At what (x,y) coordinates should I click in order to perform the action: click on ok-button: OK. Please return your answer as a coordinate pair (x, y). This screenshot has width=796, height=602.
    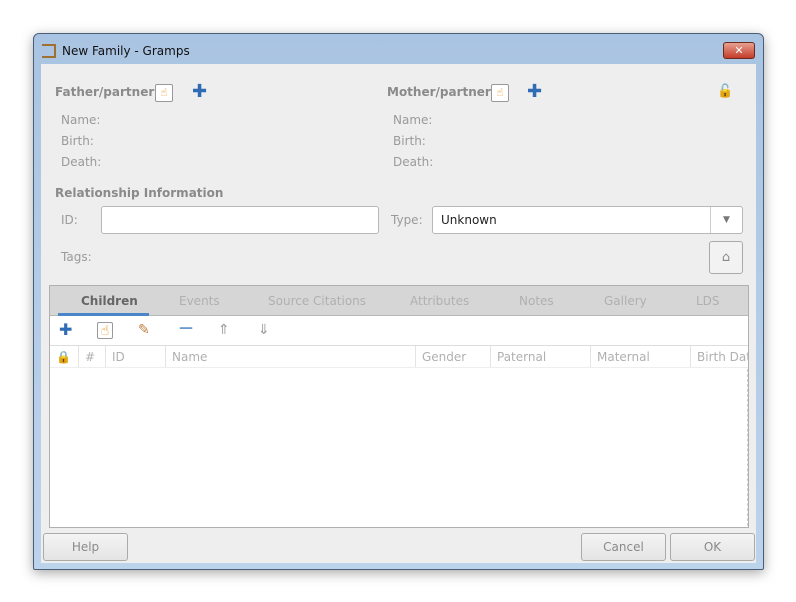
    Looking at the image, I should click on (712, 547).